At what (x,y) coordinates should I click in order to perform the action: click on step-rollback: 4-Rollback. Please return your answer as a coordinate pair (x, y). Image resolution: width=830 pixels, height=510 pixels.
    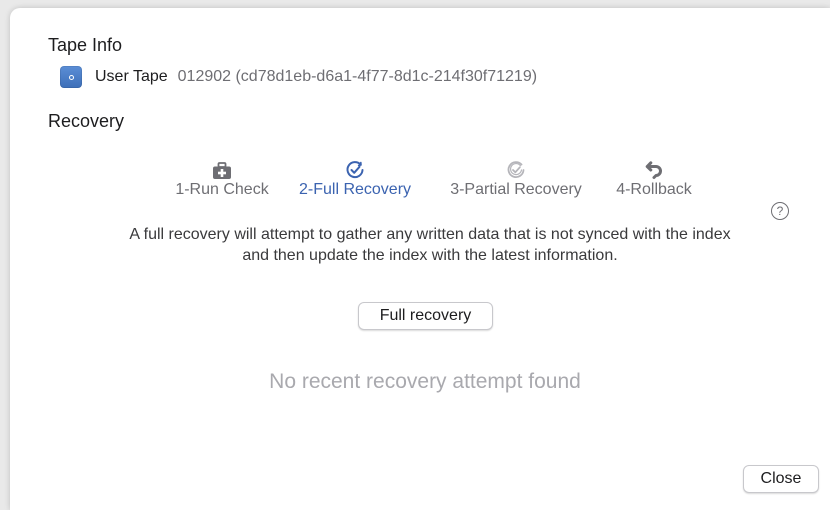
    Looking at the image, I should click on (654, 177).